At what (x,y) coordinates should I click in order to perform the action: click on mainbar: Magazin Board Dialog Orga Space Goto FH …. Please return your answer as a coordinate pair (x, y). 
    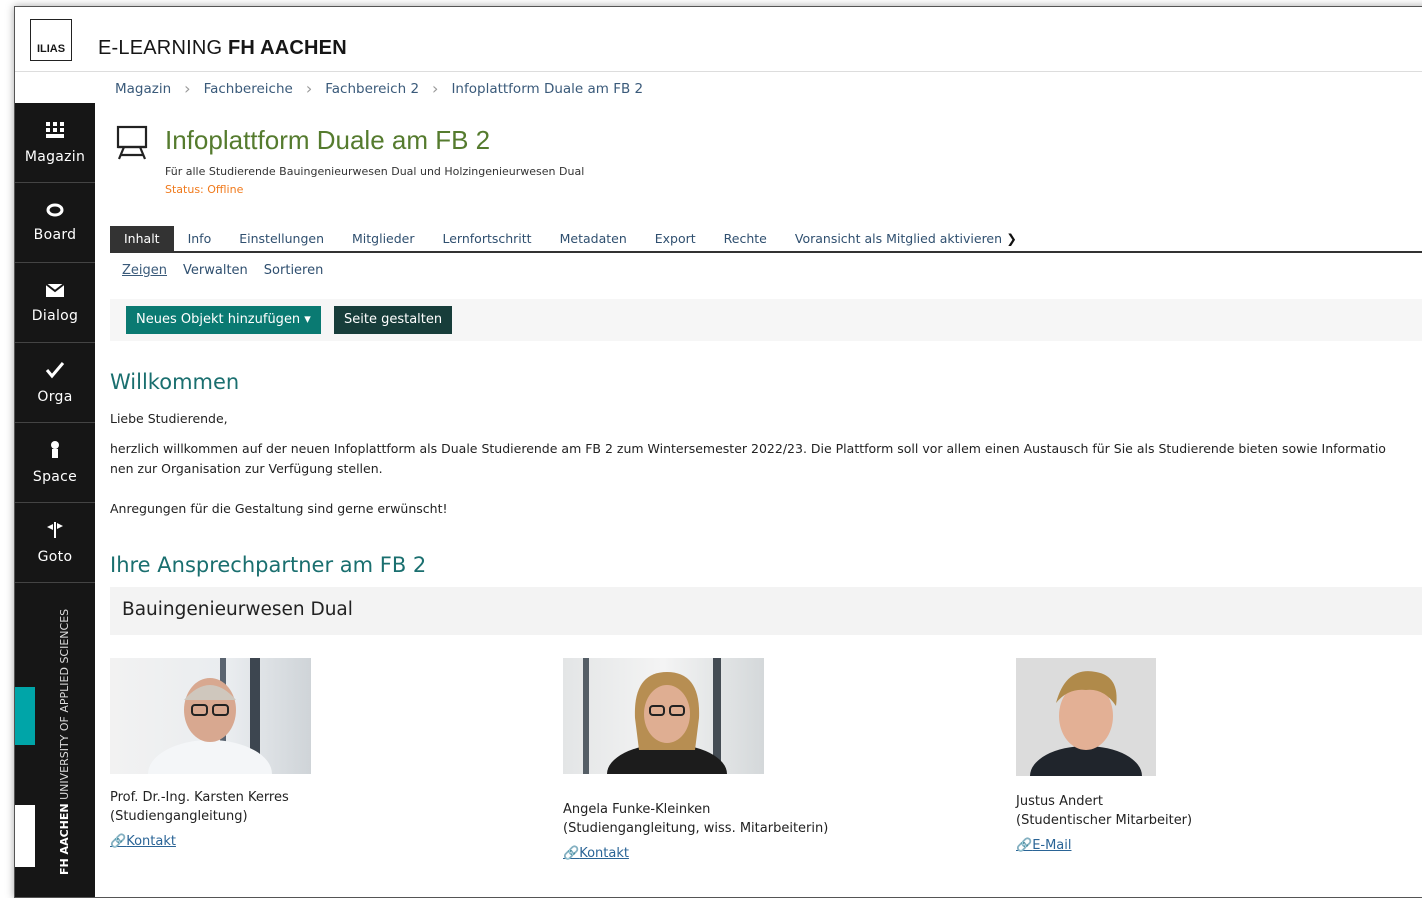
    Looking at the image, I should click on (55, 500).